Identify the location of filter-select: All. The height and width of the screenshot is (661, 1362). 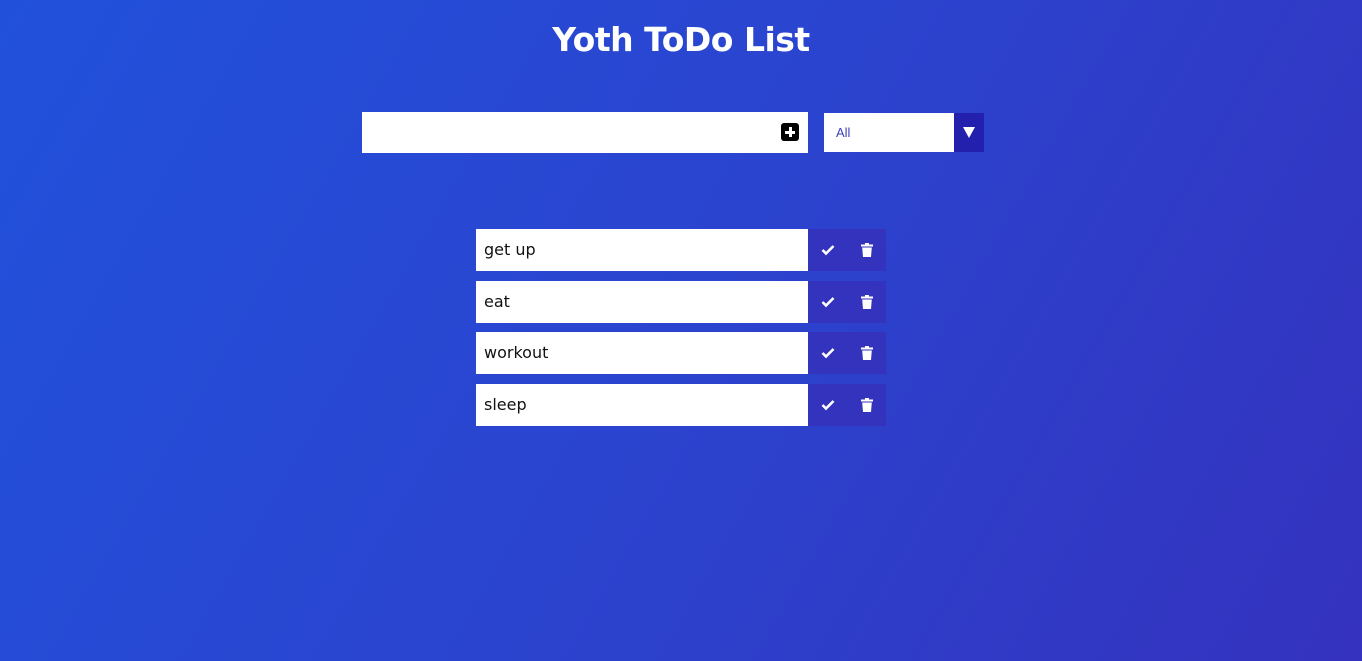
(904, 132).